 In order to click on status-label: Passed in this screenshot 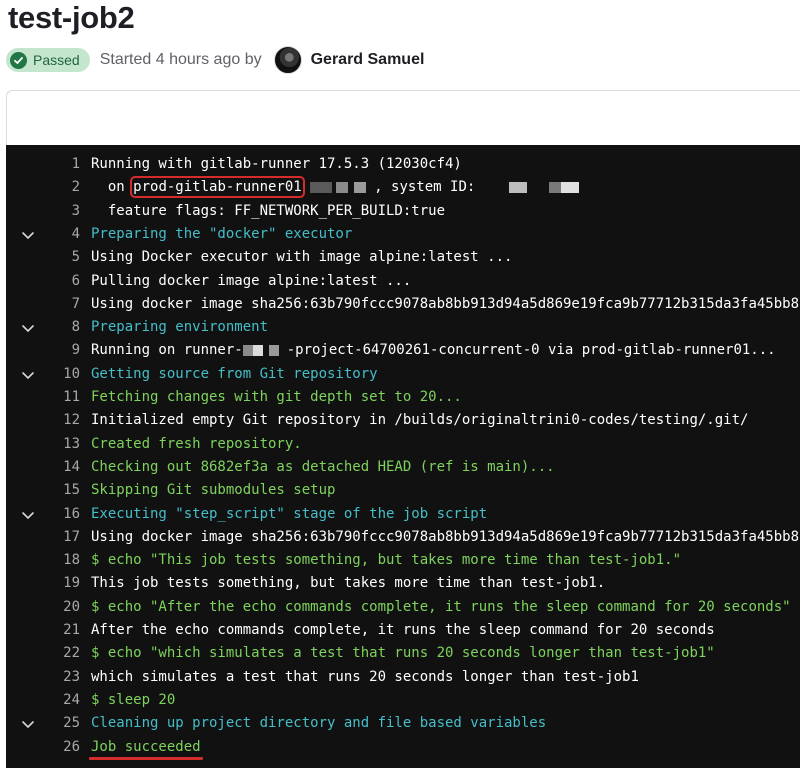, I will do `click(56, 60)`.